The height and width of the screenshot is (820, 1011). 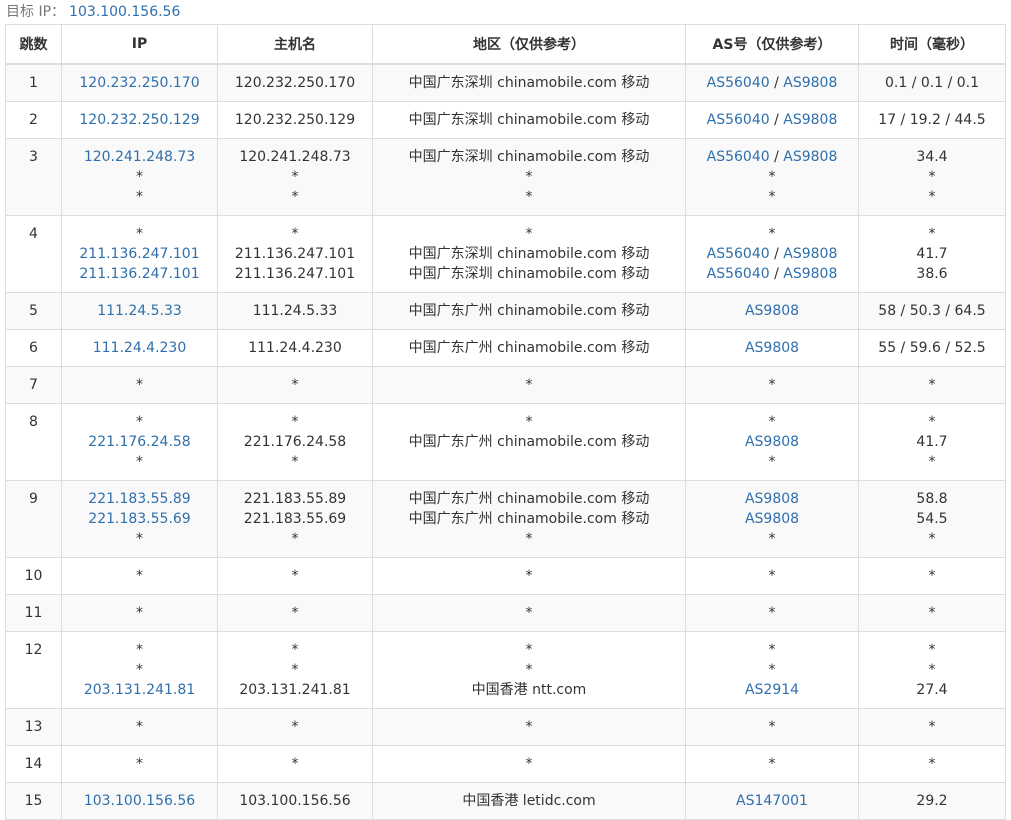 I want to click on as-cell: AS147001, so click(x=772, y=800).